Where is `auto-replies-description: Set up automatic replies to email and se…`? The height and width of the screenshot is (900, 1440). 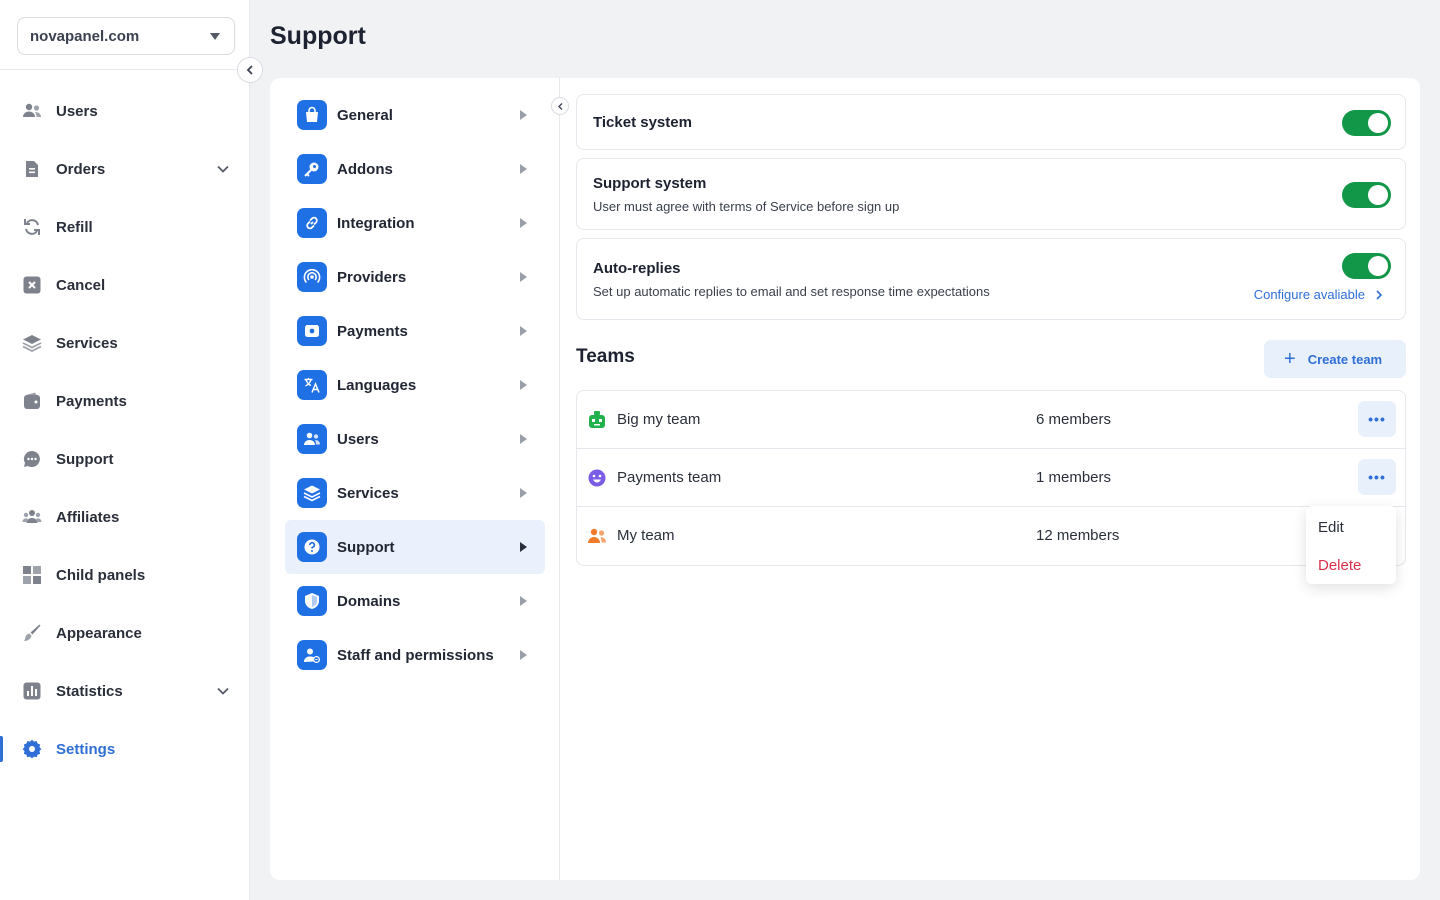
auto-replies-description: Set up automatic replies to email and se… is located at coordinates (791, 291).